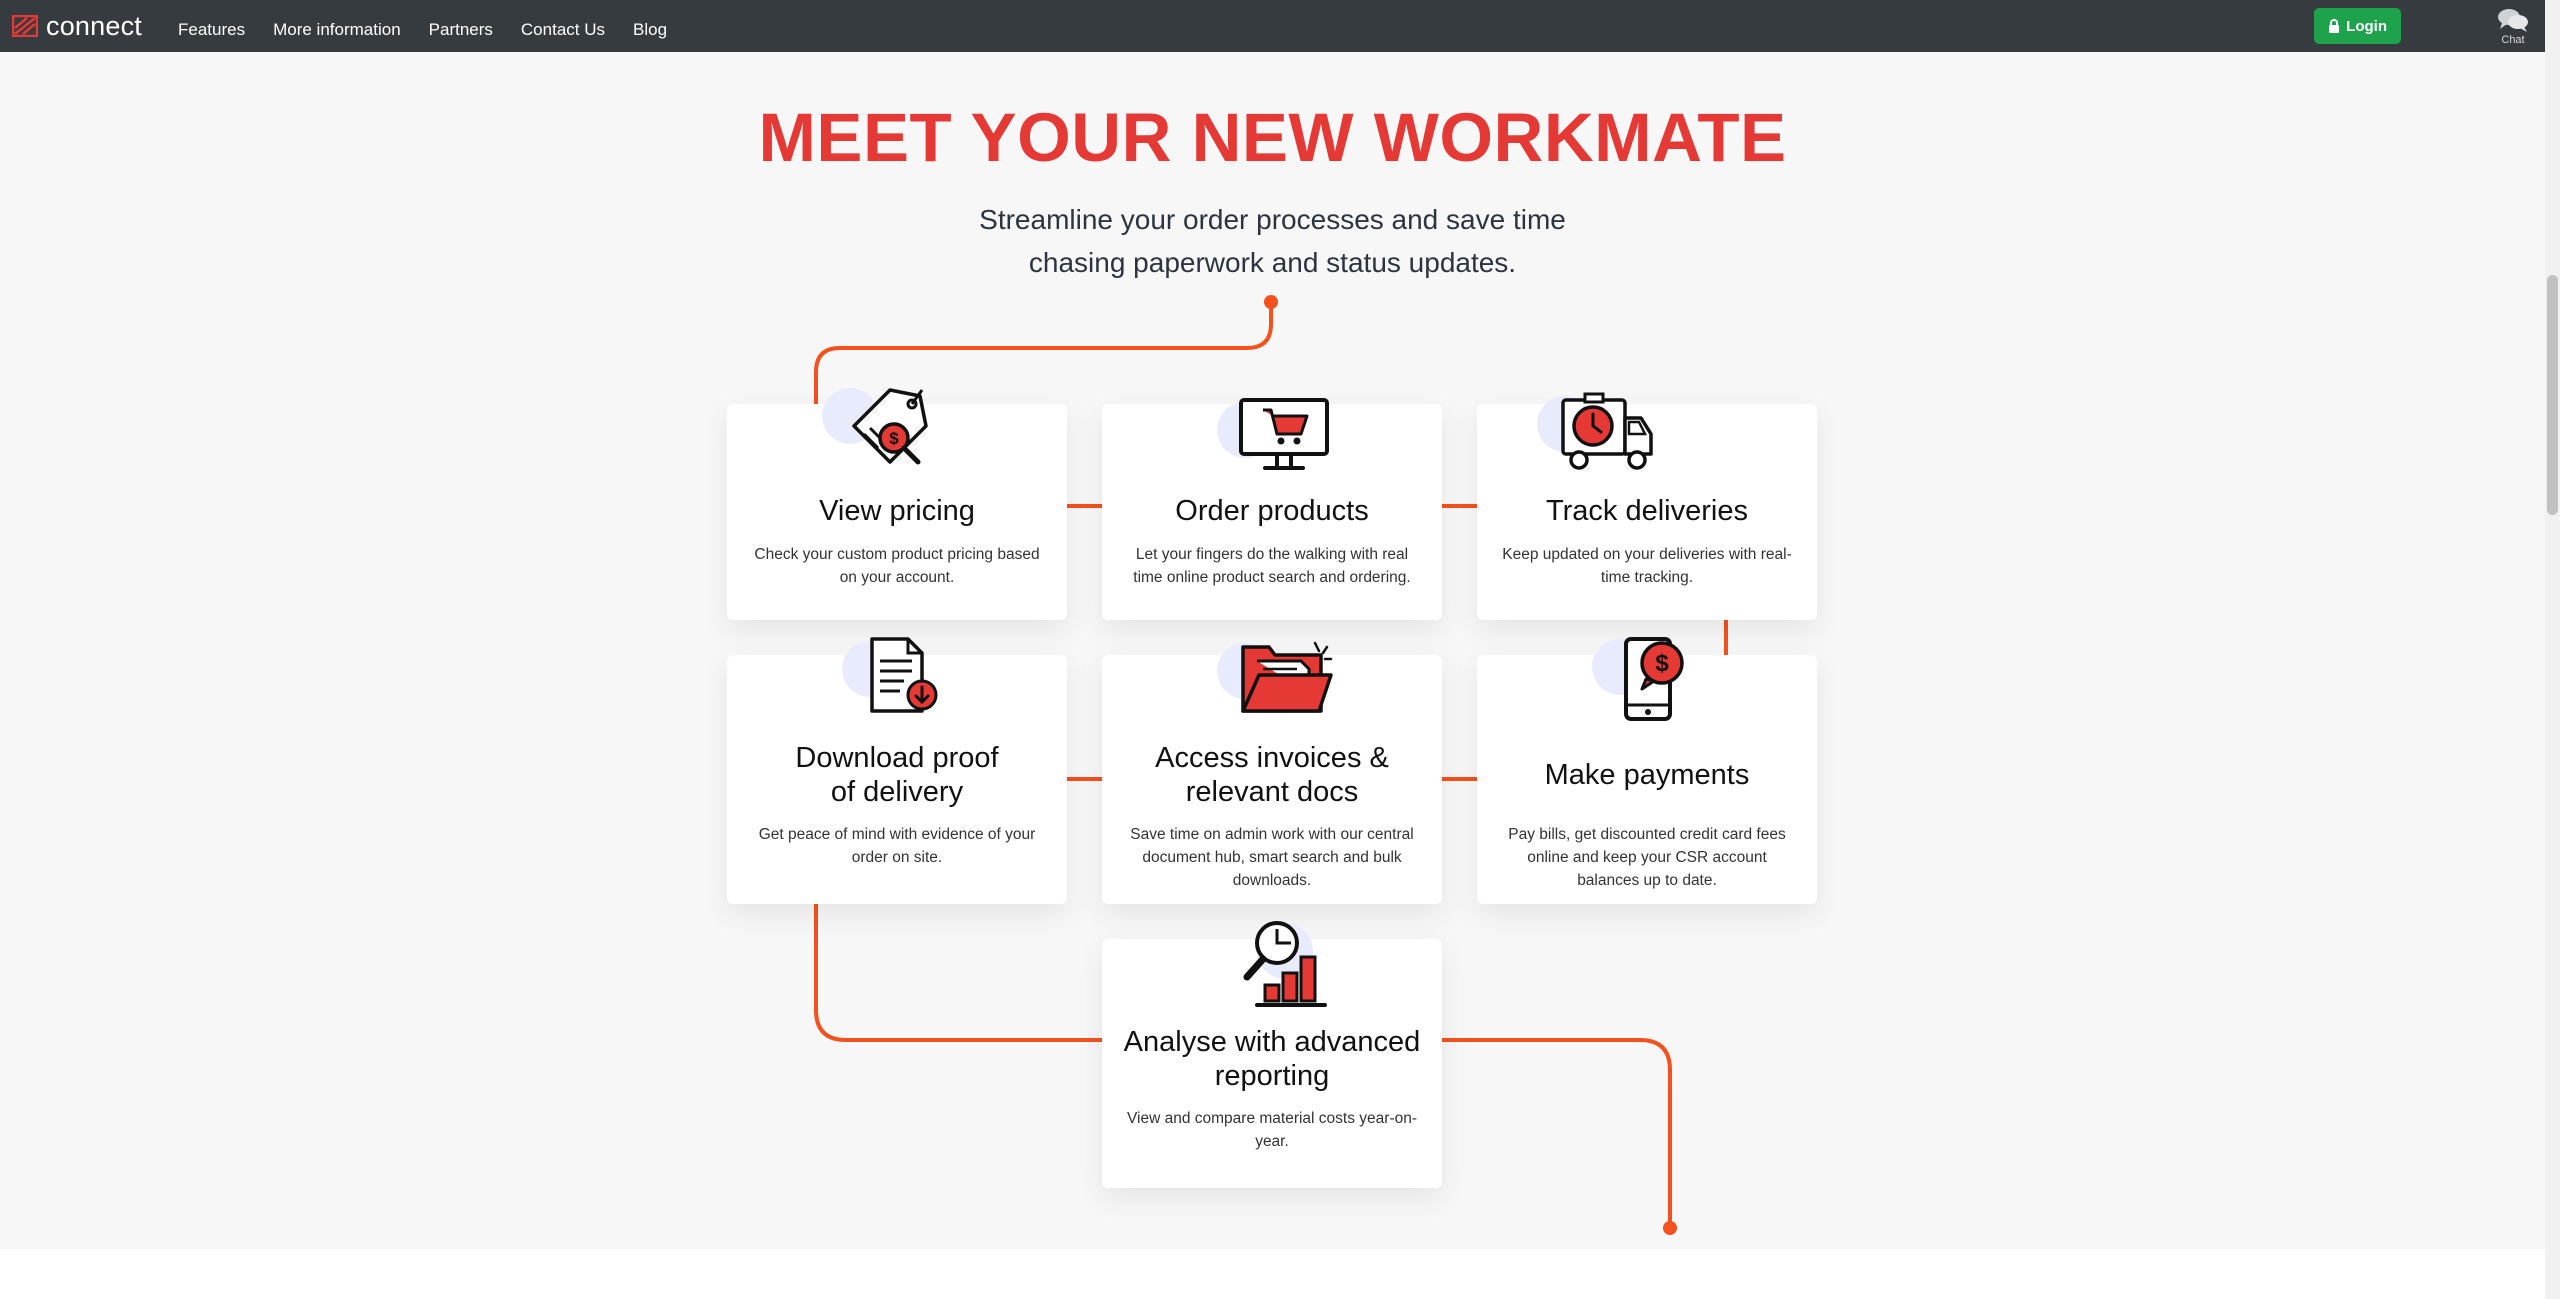  I want to click on feature-title: Order products, so click(1272, 511).